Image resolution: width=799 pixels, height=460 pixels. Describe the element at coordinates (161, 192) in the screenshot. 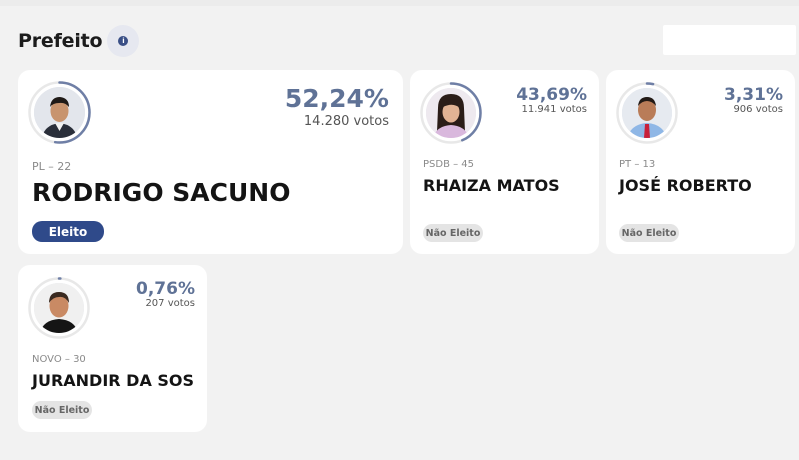

I see `candidate-name: RODRIGO SACUNO` at that location.